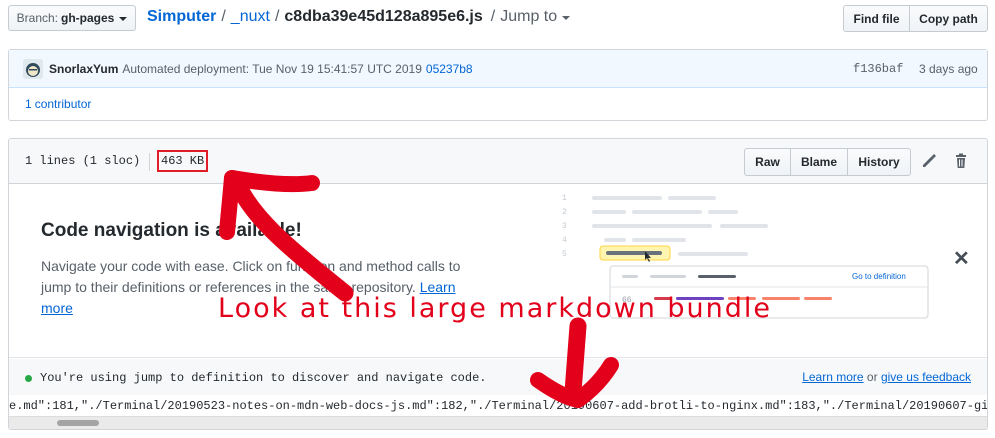 This screenshot has height=438, width=995. Describe the element at coordinates (449, 69) in the screenshot. I see `commit-message-sha-link: 05237b8` at that location.